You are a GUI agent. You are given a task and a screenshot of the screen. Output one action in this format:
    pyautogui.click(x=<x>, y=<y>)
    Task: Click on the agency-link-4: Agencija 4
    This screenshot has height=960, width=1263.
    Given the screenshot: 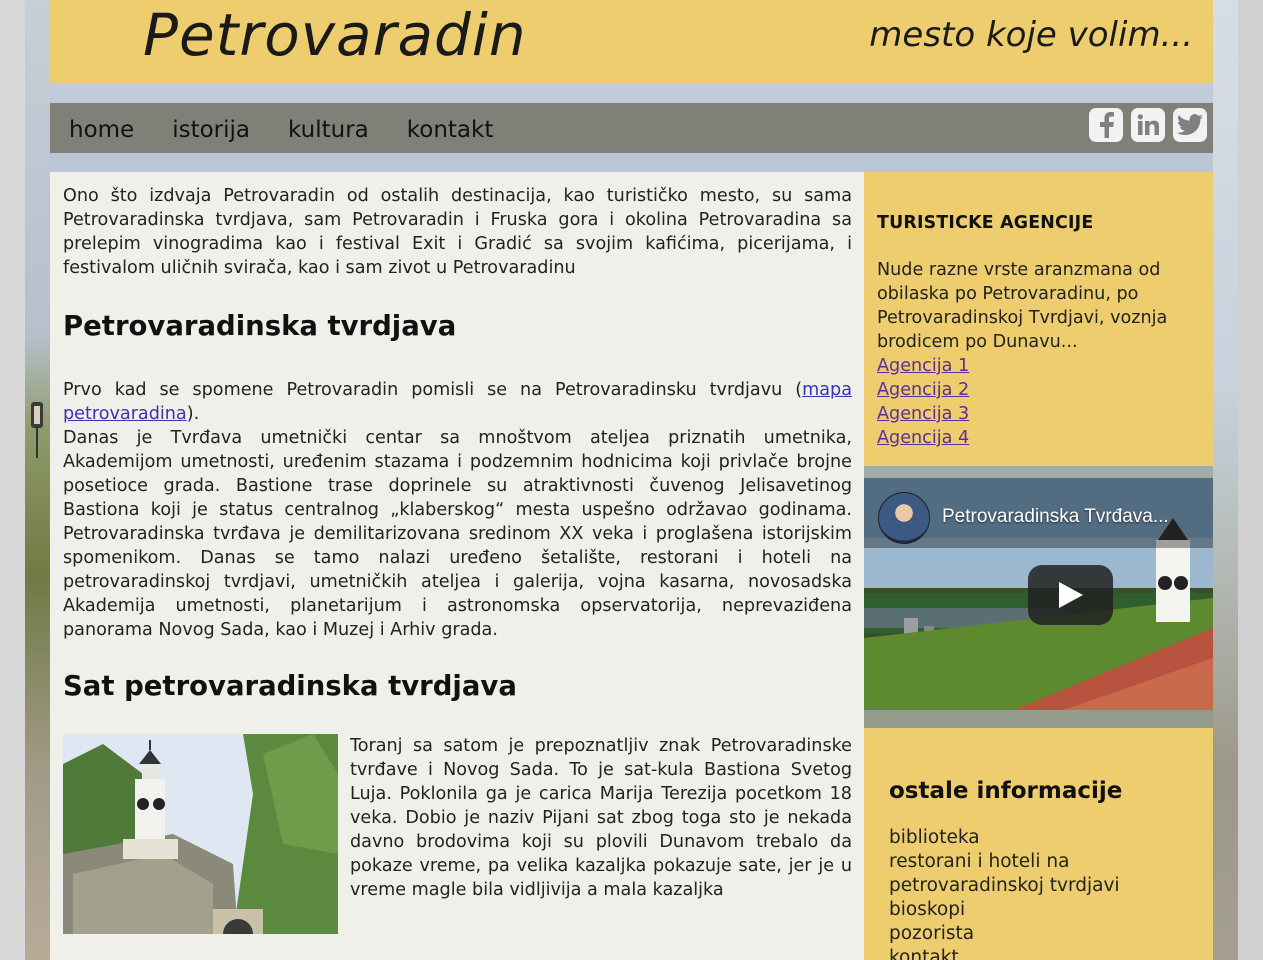 What is the action you would take?
    pyautogui.click(x=923, y=438)
    